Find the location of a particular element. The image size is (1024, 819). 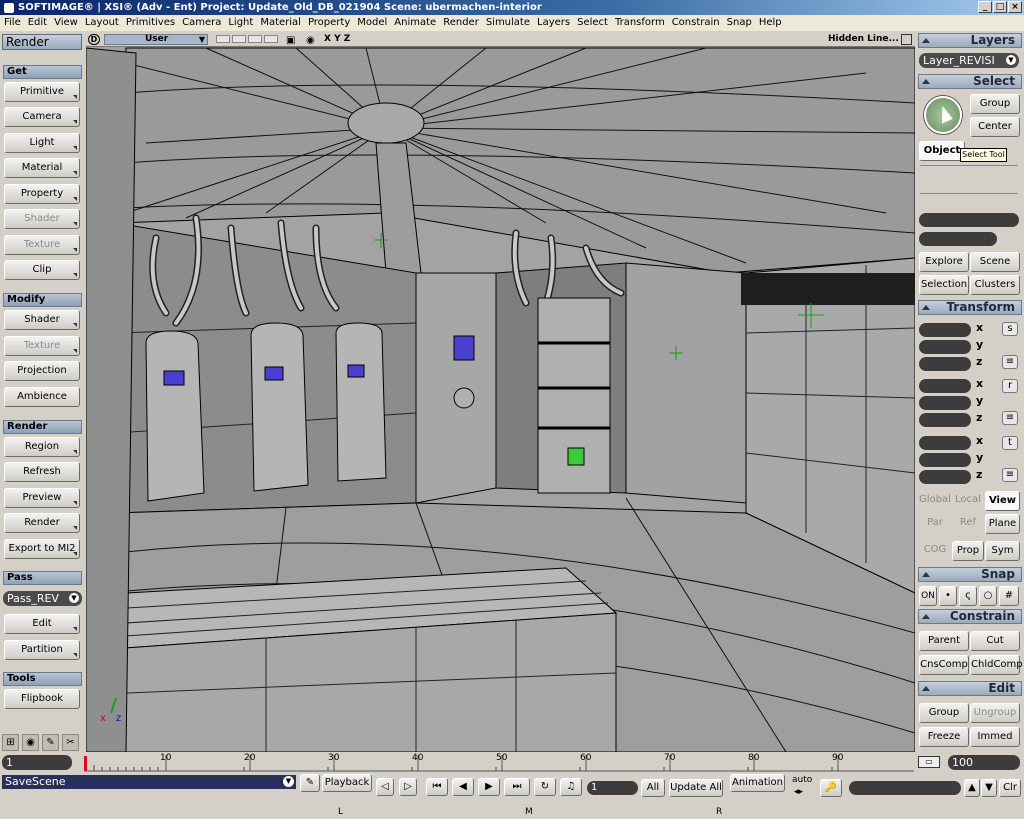

first-frame-icon: ◁ is located at coordinates (385, 787).